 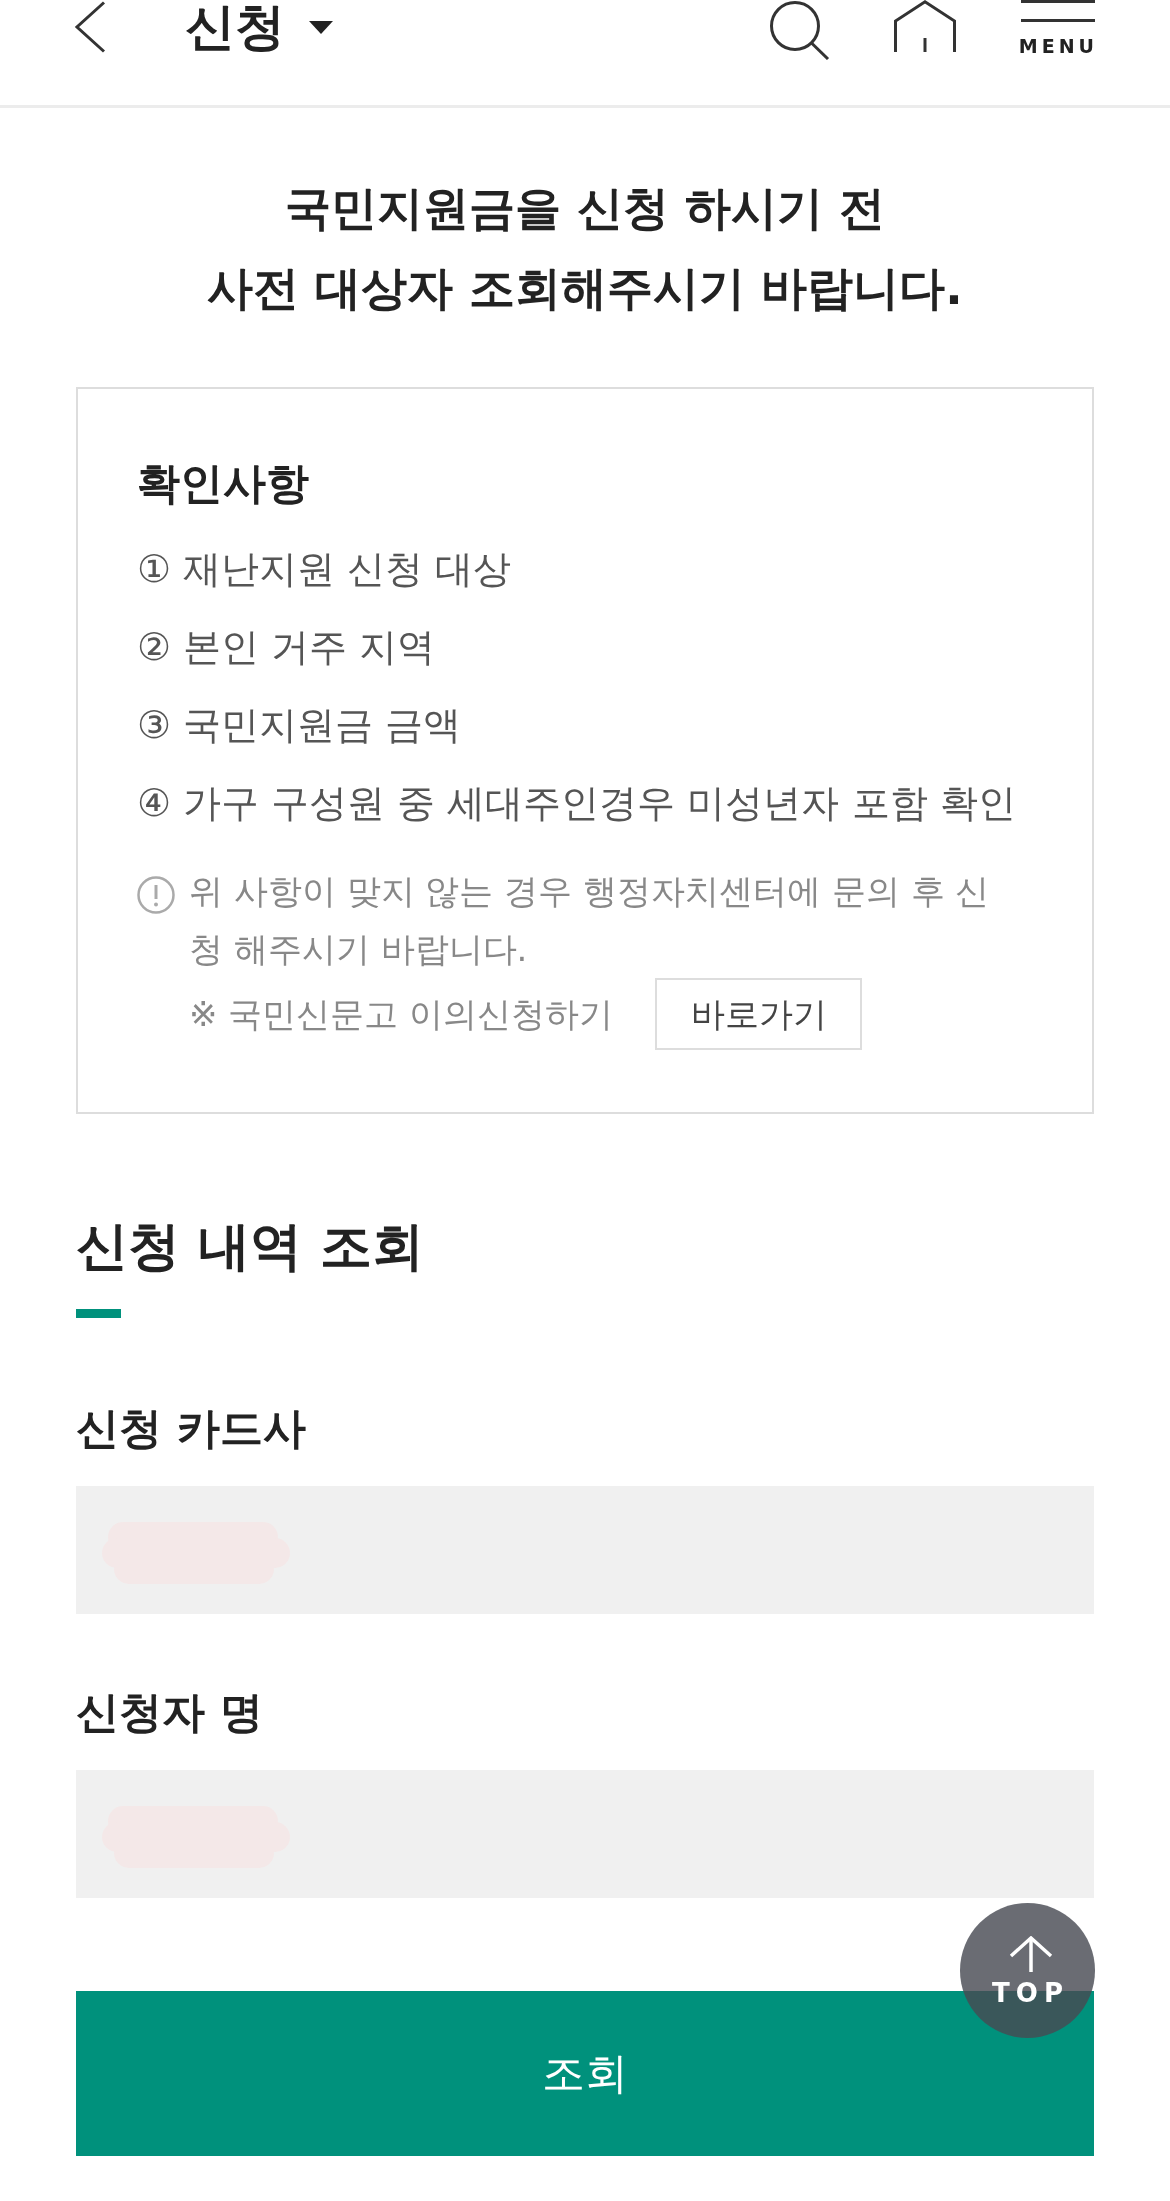 I want to click on section-title: 신청 내역 조회, so click(x=251, y=1246).